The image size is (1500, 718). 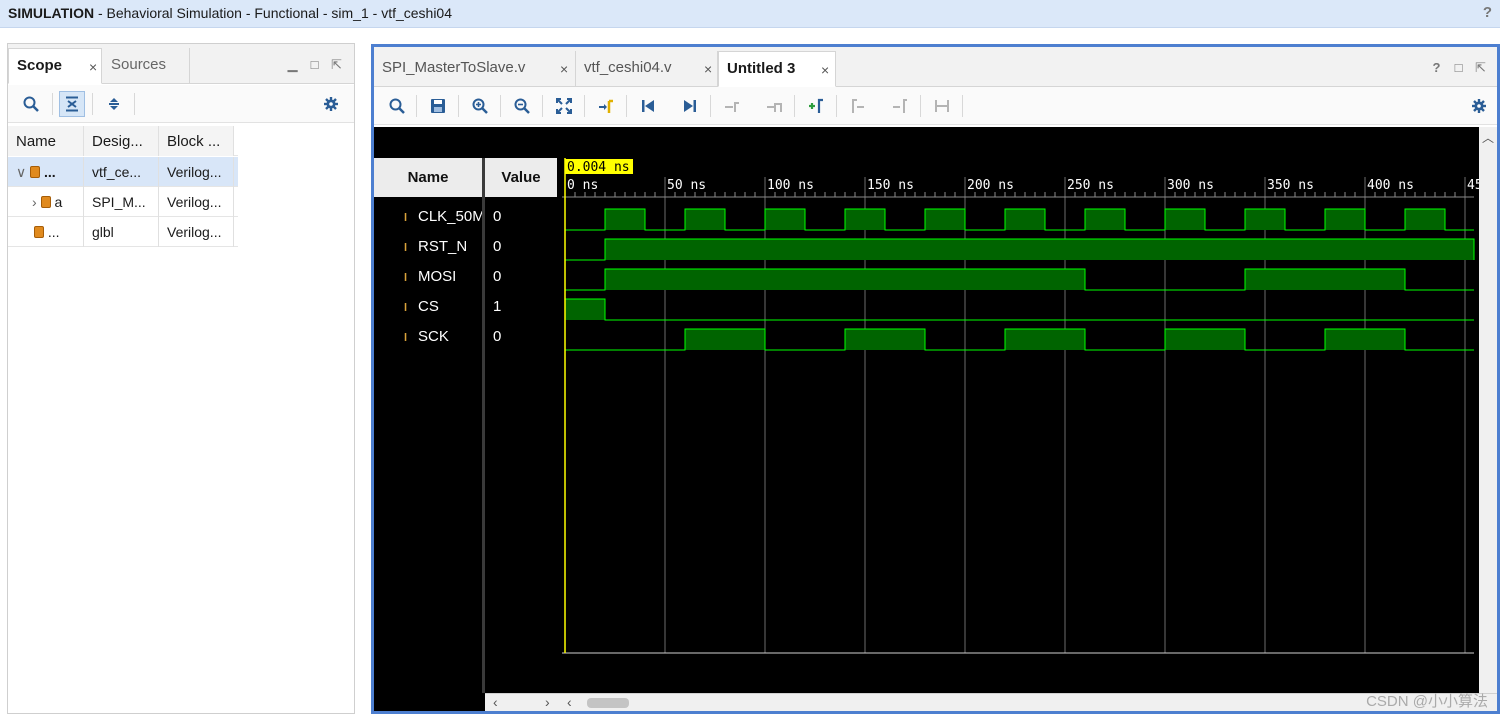 I want to click on zoom-in-icon, so click(x=480, y=106).